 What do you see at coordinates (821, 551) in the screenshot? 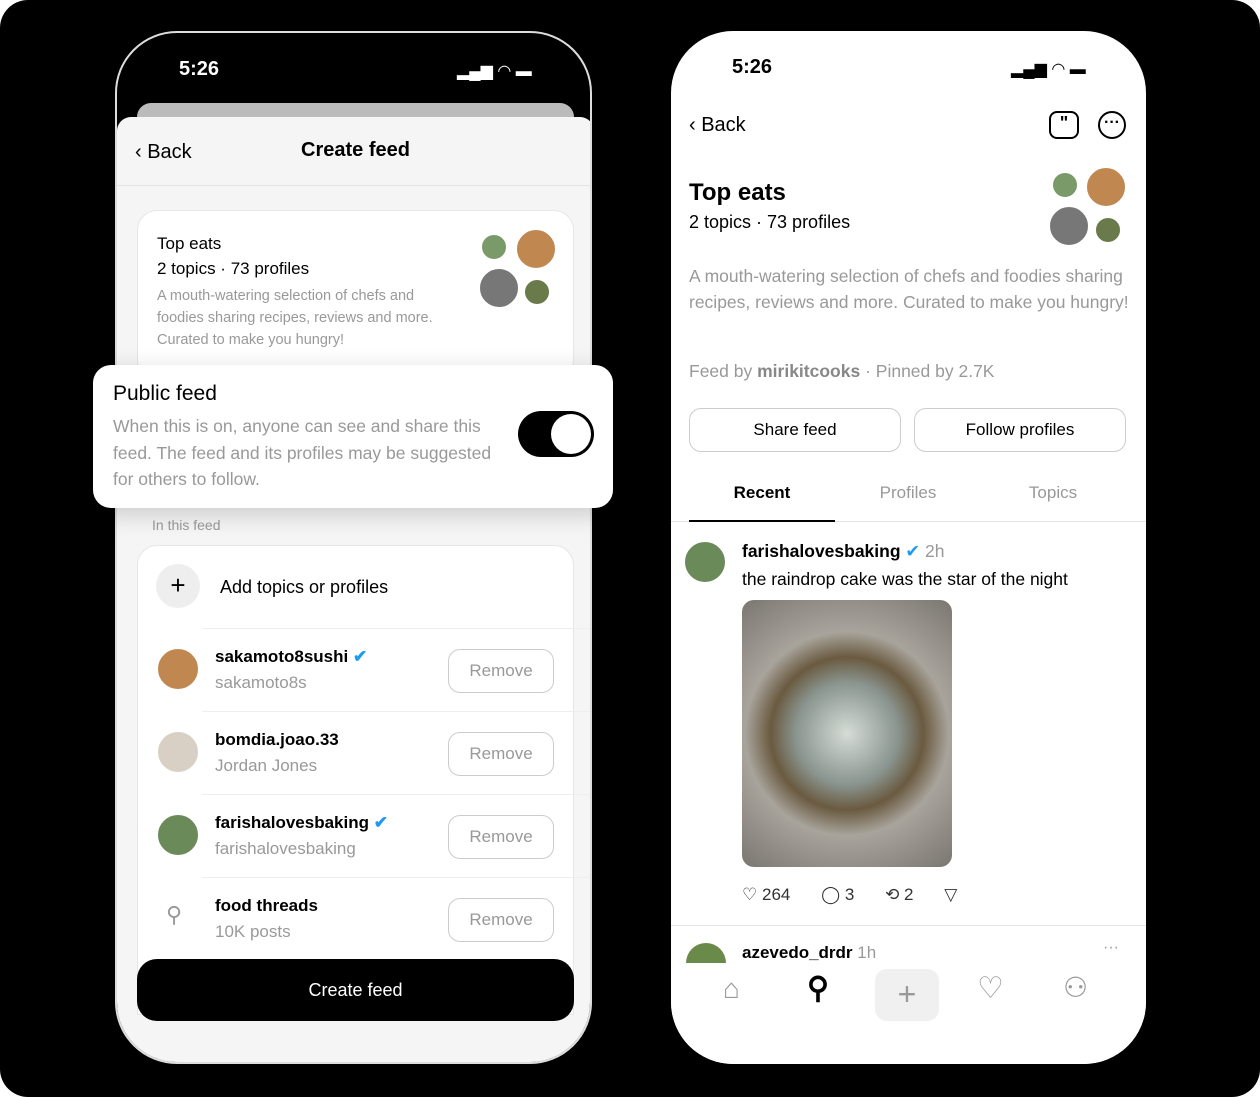
I see `post-username: farishalovesbaking` at bounding box center [821, 551].